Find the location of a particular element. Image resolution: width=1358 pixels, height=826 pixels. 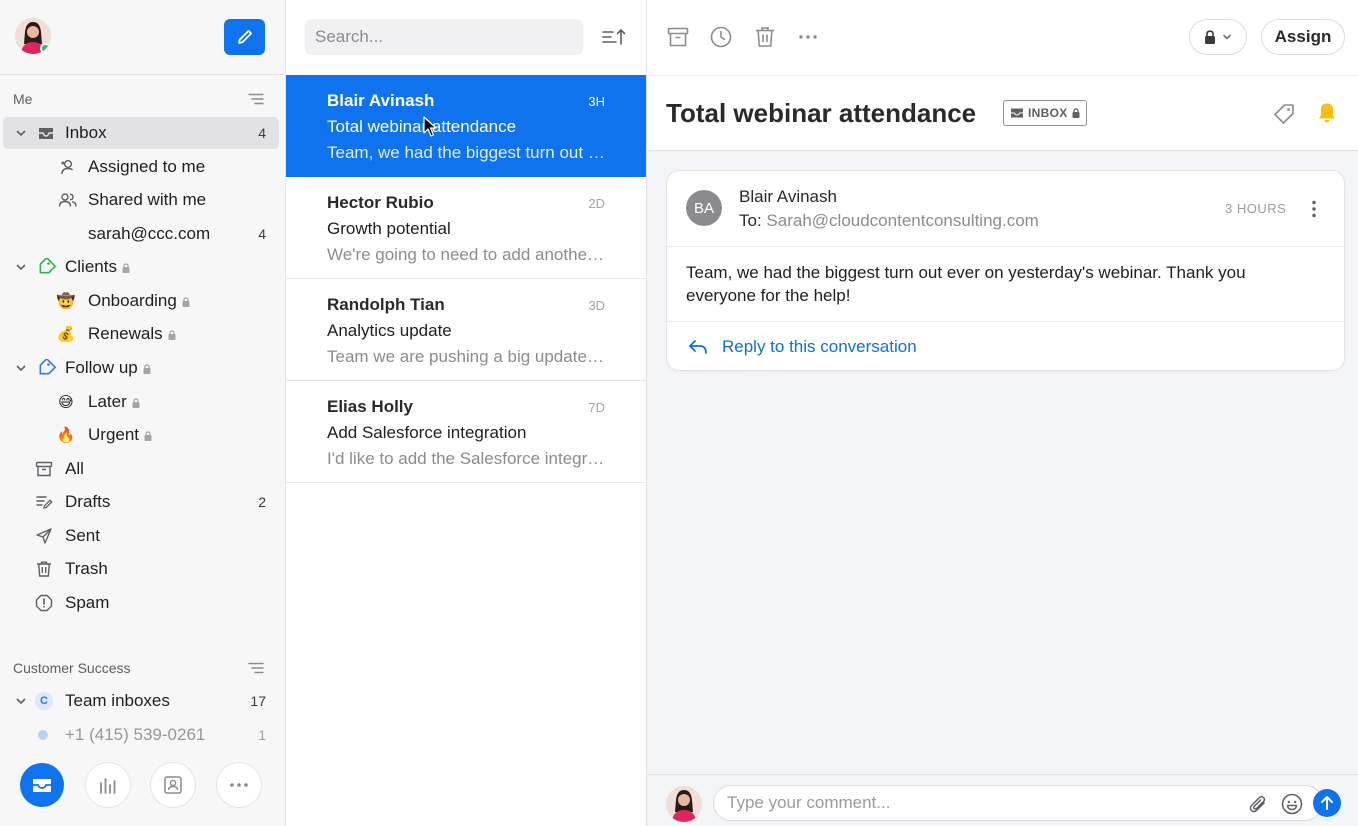

inbox-tag-badge: INBOX is located at coordinates (1045, 113).